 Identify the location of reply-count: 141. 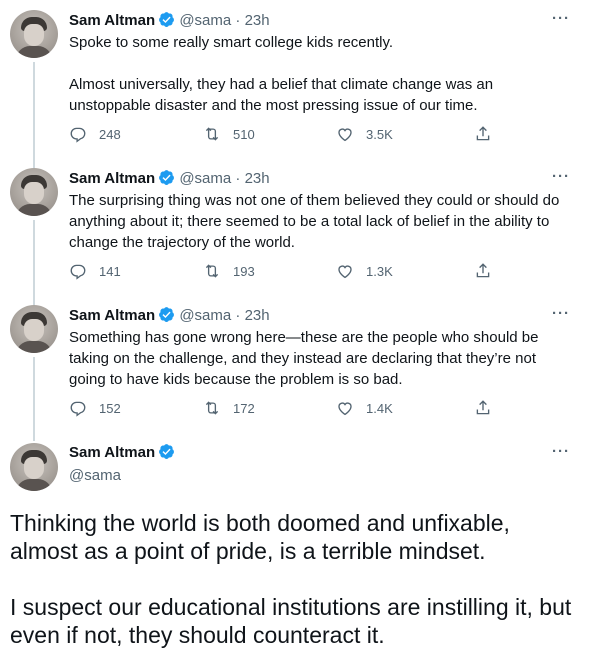
(110, 271).